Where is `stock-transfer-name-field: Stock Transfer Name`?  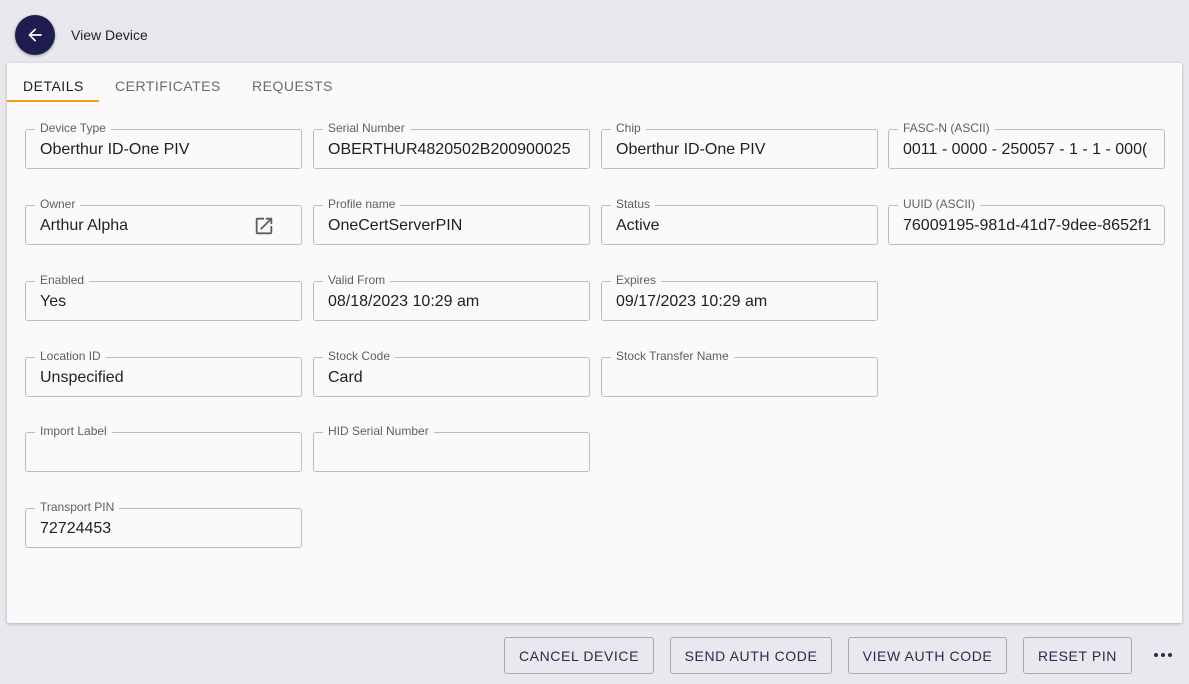
stock-transfer-name-field: Stock Transfer Name is located at coordinates (739, 373).